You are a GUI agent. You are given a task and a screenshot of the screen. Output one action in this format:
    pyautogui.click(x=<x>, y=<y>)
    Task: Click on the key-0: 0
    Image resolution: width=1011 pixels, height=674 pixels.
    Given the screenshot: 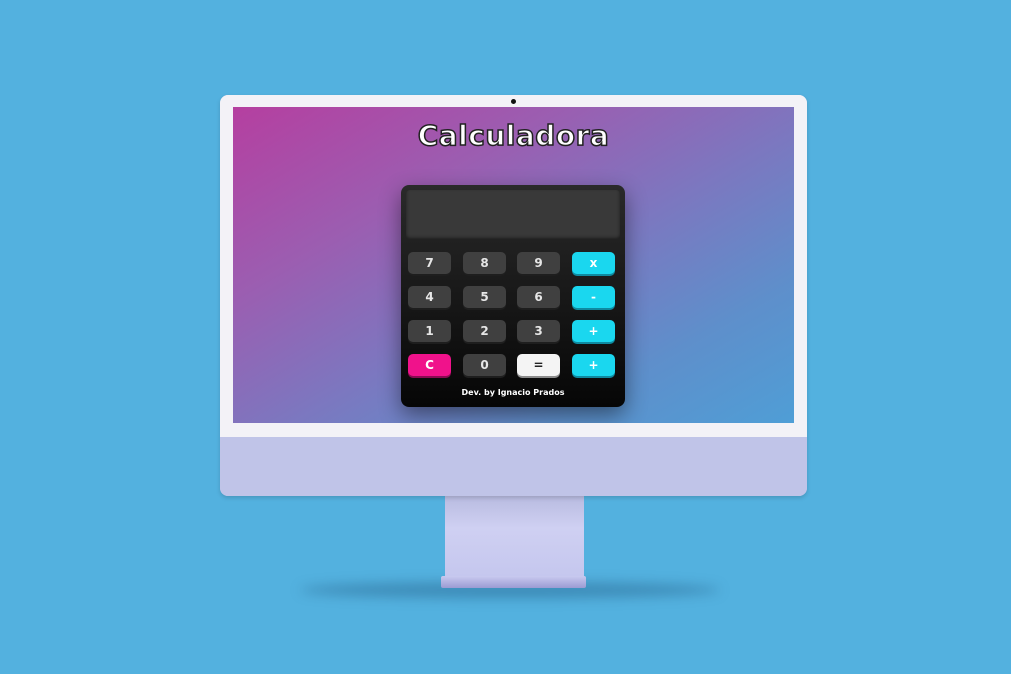 What is the action you would take?
    pyautogui.click(x=484, y=365)
    